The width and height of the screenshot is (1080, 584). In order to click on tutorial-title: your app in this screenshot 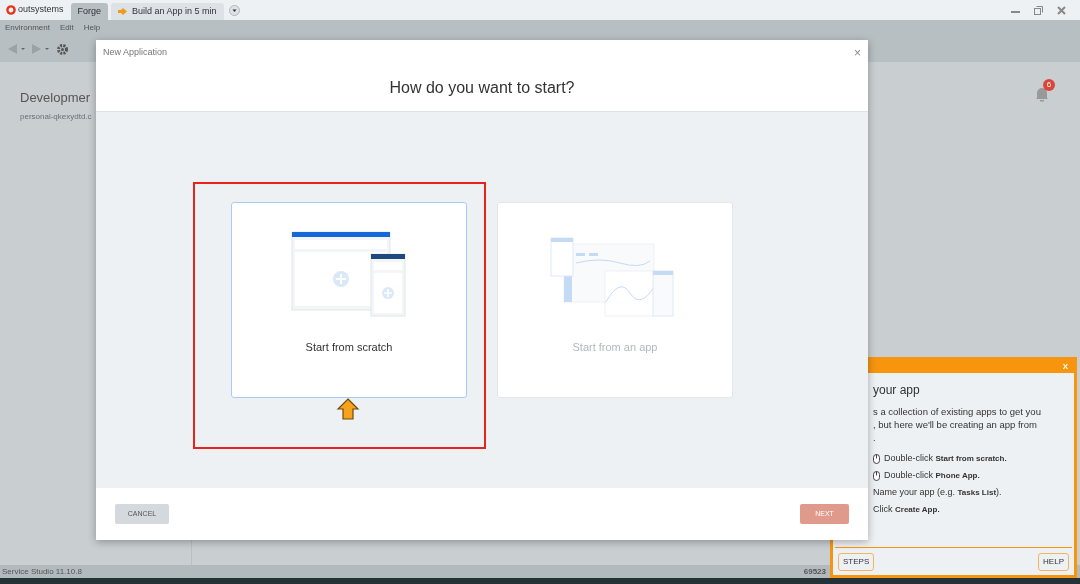, I will do `click(896, 390)`.